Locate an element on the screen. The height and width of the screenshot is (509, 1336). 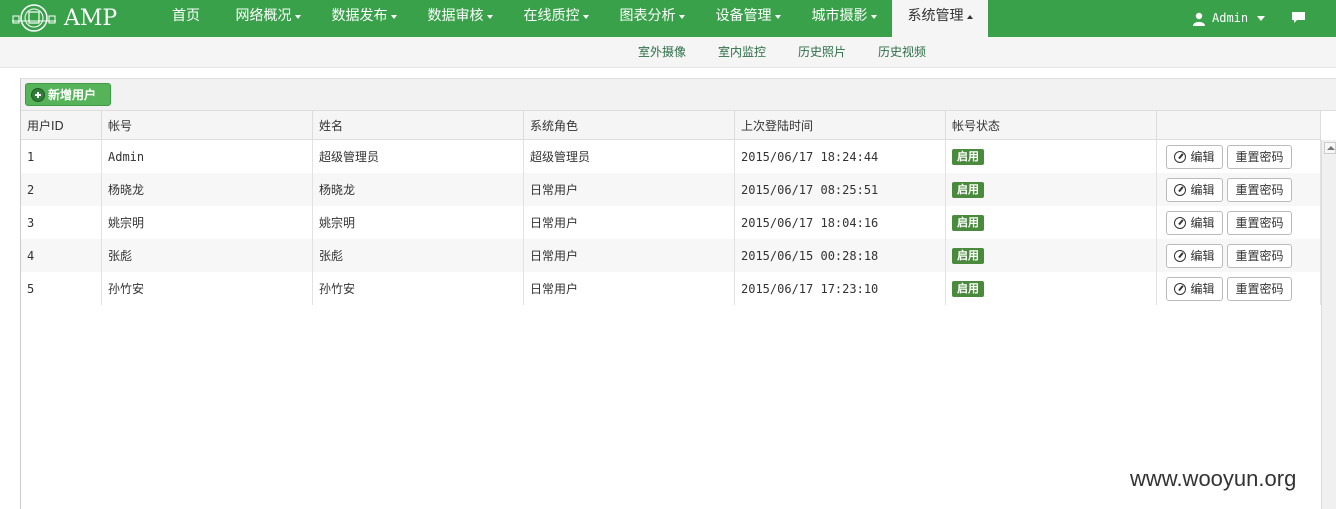
subnav-item-indoor-monitor: 室内监控 is located at coordinates (742, 51).